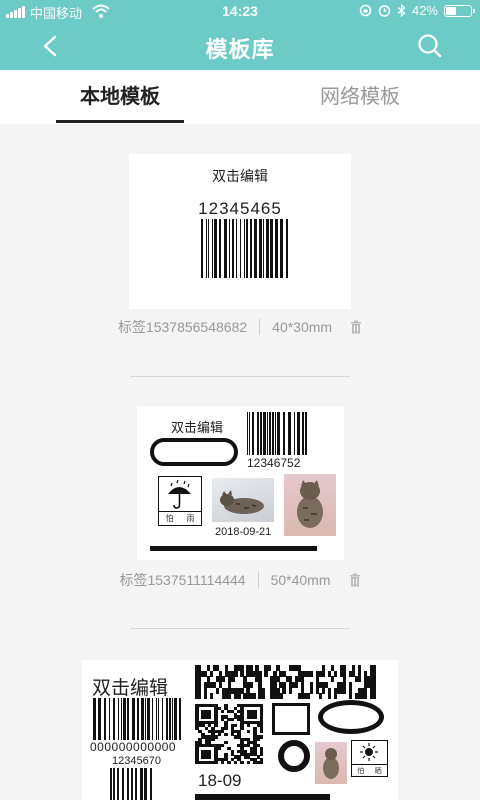 The image size is (480, 800). Describe the element at coordinates (243, 532) in the screenshot. I see `date-text: 2018-09-21` at that location.